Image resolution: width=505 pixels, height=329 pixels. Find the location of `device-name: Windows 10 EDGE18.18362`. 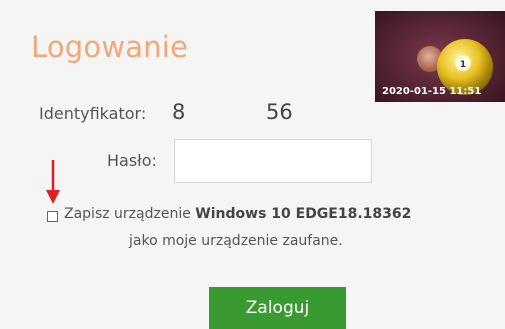

device-name: Windows 10 EDGE18.18362 is located at coordinates (303, 214).